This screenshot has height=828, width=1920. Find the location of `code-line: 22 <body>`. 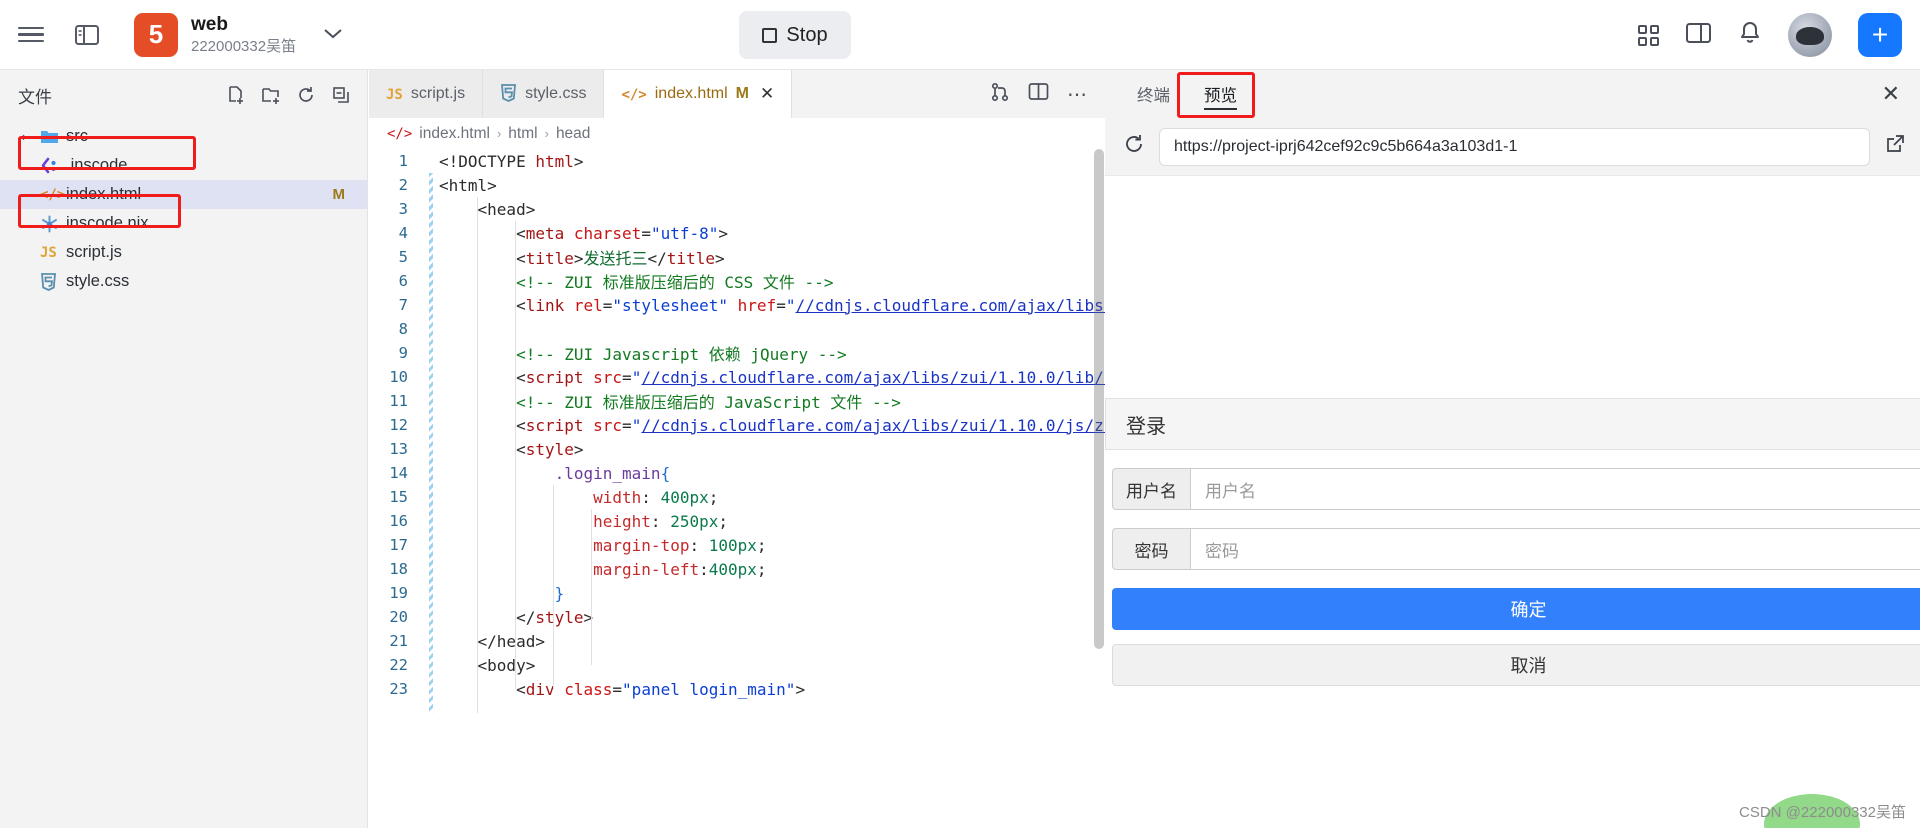

code-line: 22 <body> is located at coordinates (737, 665).